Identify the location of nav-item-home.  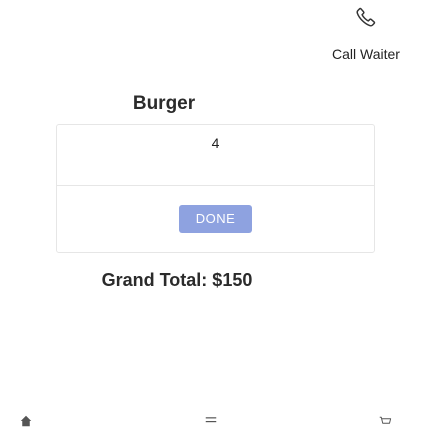
(26, 426).